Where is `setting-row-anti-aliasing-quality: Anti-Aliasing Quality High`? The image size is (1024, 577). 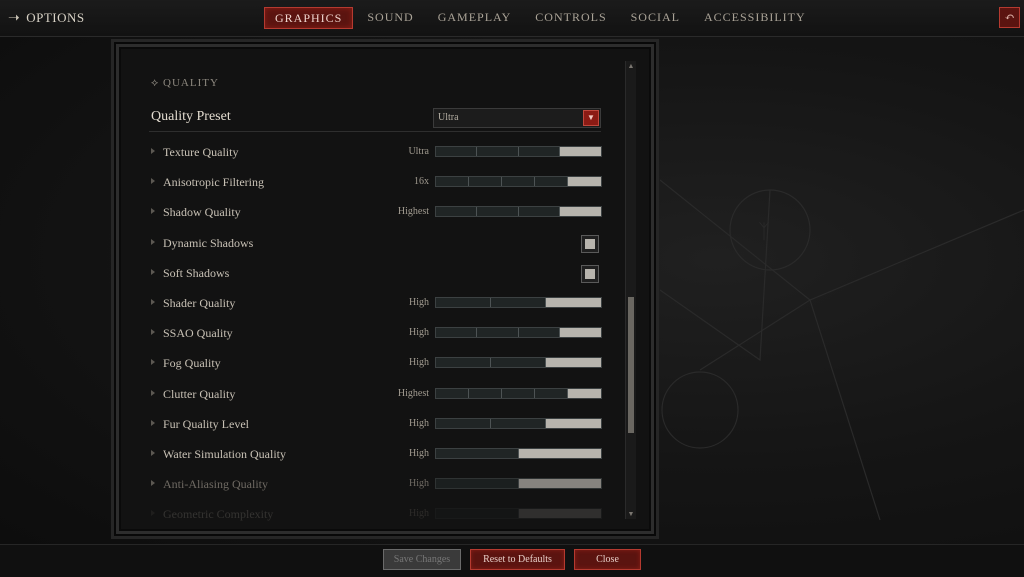
setting-row-anti-aliasing-quality: Anti-Aliasing Quality High is located at coordinates (374, 485).